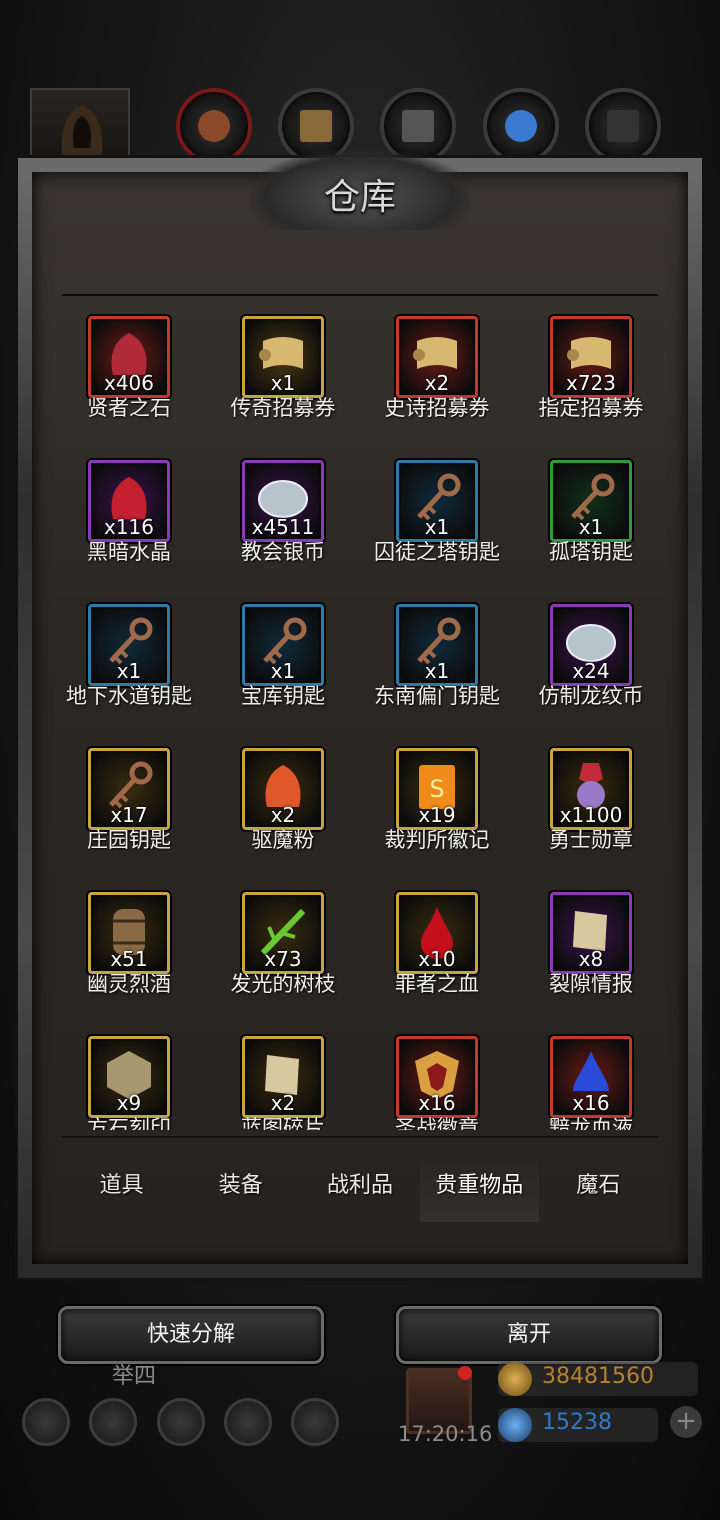  What do you see at coordinates (240, 1186) in the screenshot?
I see `tab-equipment: 装备` at bounding box center [240, 1186].